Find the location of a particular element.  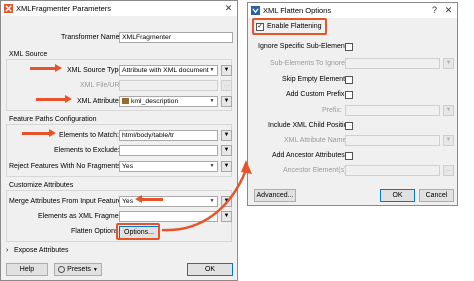

presets-label: Presets is located at coordinates (79, 269).